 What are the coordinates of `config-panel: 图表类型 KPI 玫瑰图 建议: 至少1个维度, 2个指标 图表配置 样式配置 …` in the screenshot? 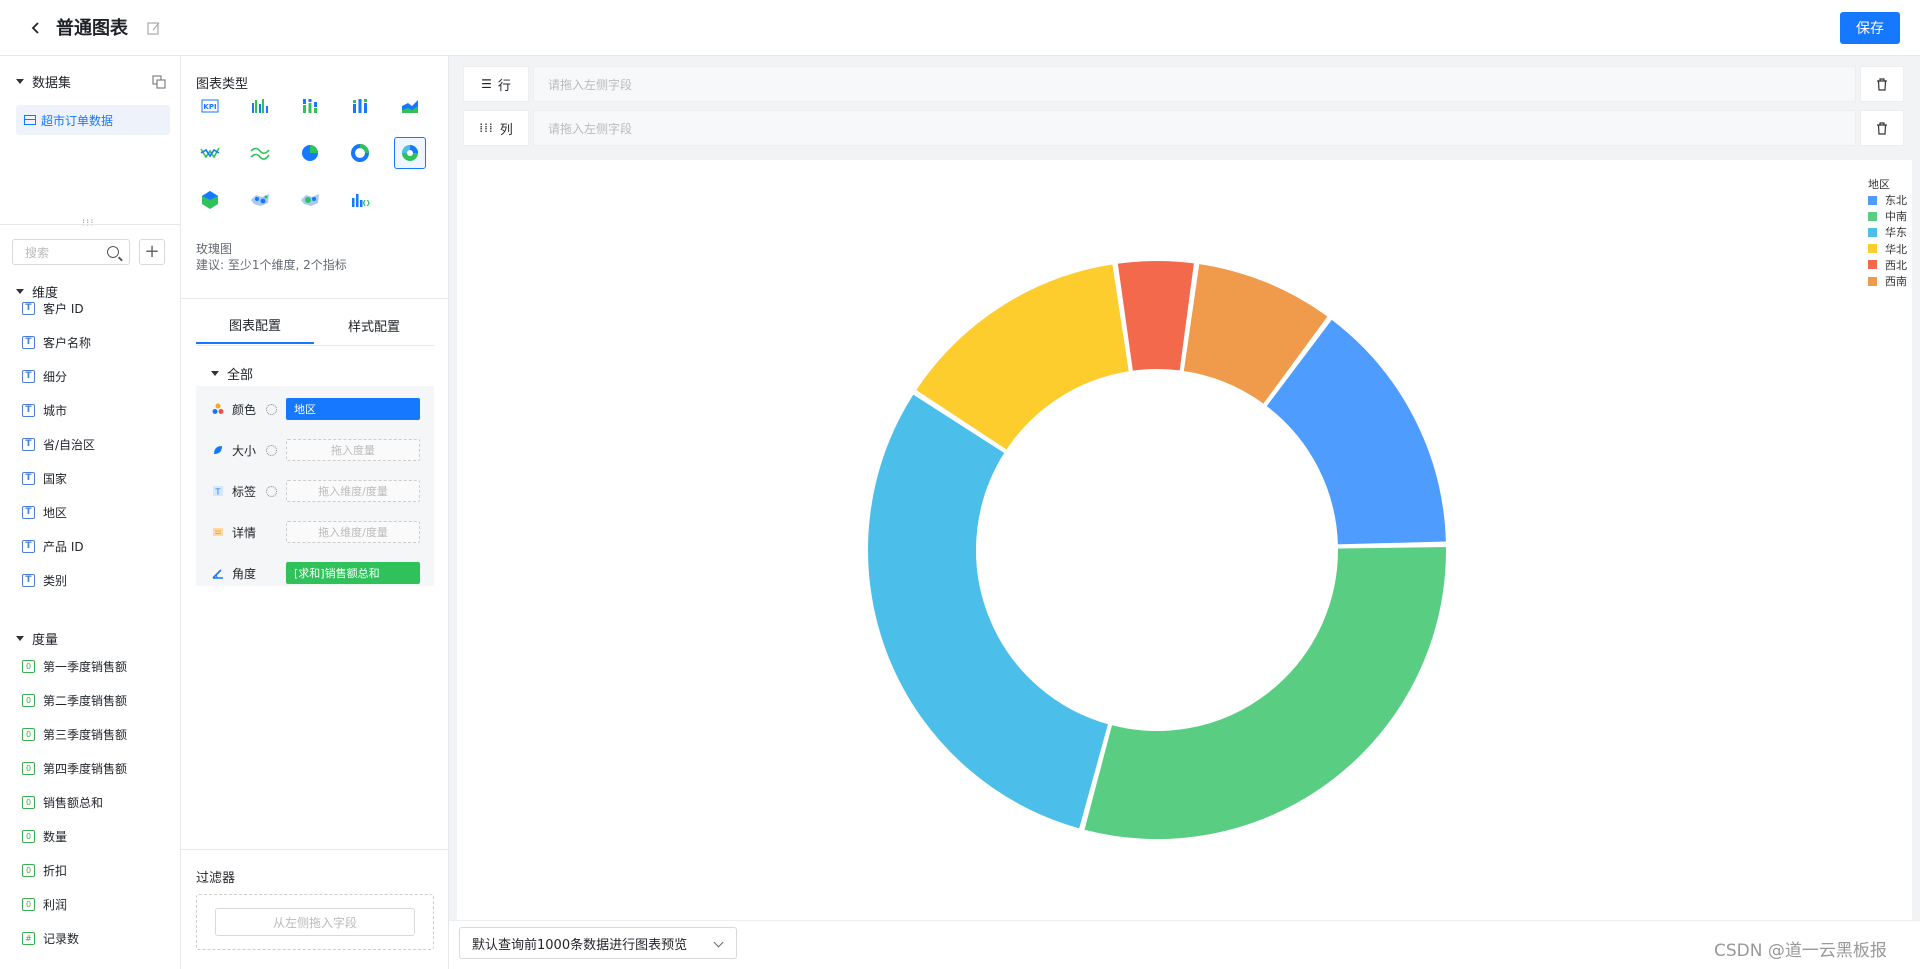 It's located at (315, 512).